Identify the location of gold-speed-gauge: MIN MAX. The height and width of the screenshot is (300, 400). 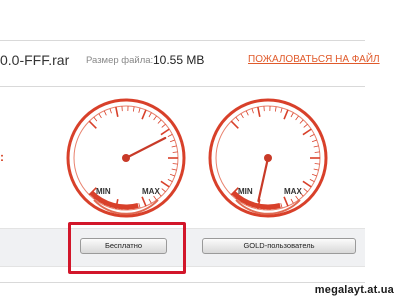
(268, 158).